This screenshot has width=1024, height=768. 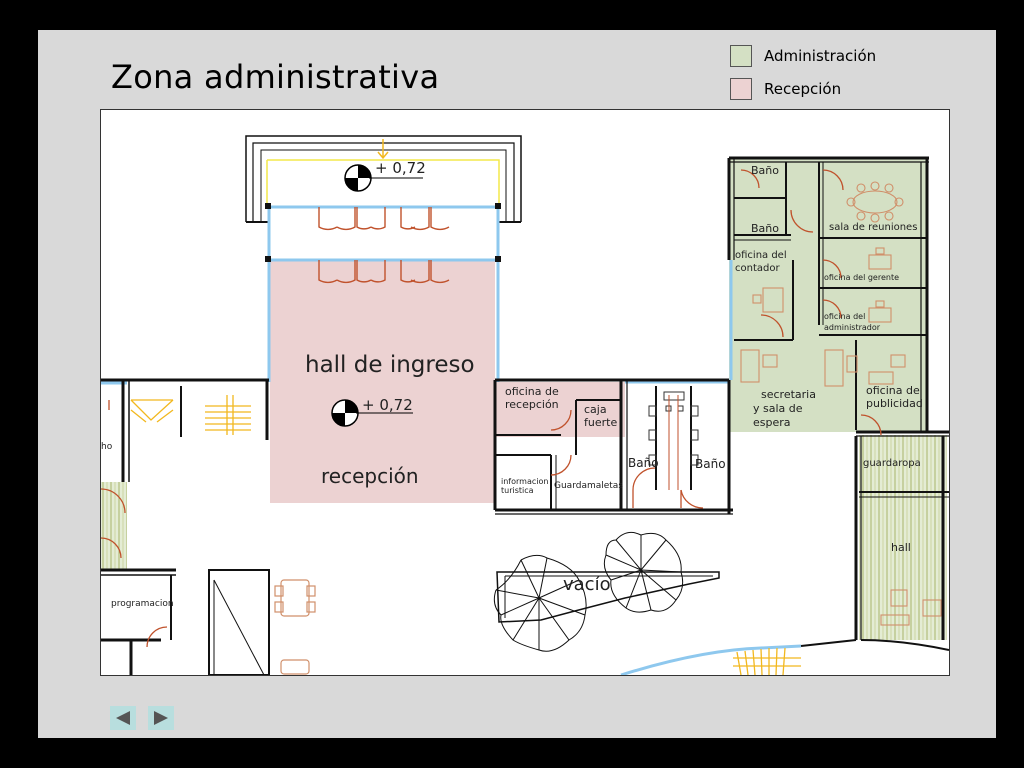 I want to click on room-label-administrador-1: oficina del, so click(x=844, y=316).